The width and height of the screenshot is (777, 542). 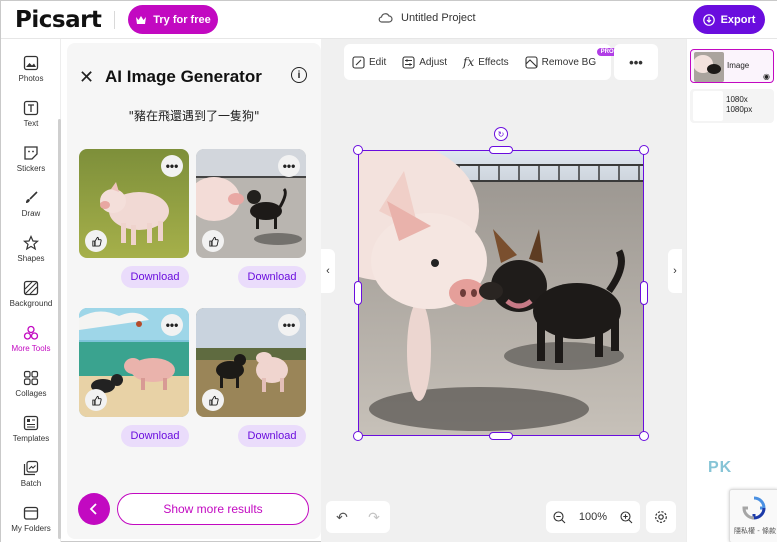 What do you see at coordinates (469, 62) in the screenshot?
I see `fx-icon: fx` at bounding box center [469, 62].